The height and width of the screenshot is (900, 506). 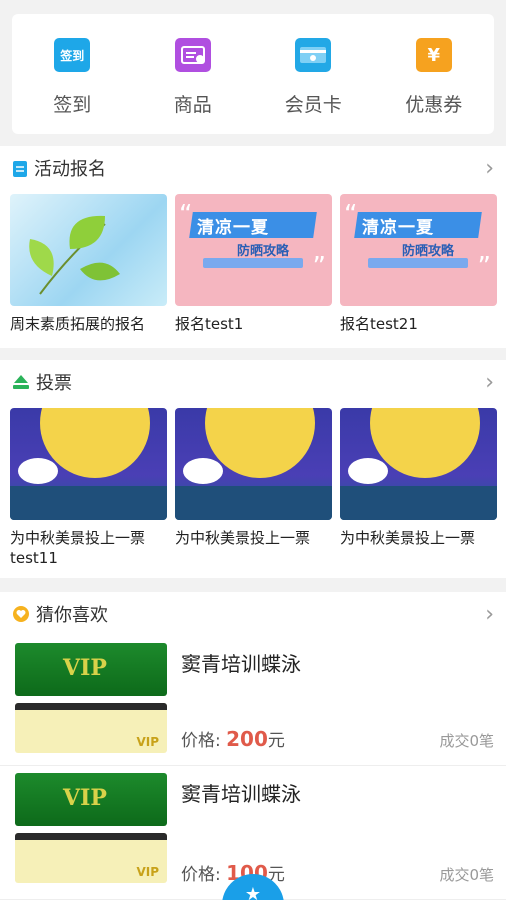 I want to click on activity-card-title: 报名test1, so click(x=209, y=324).